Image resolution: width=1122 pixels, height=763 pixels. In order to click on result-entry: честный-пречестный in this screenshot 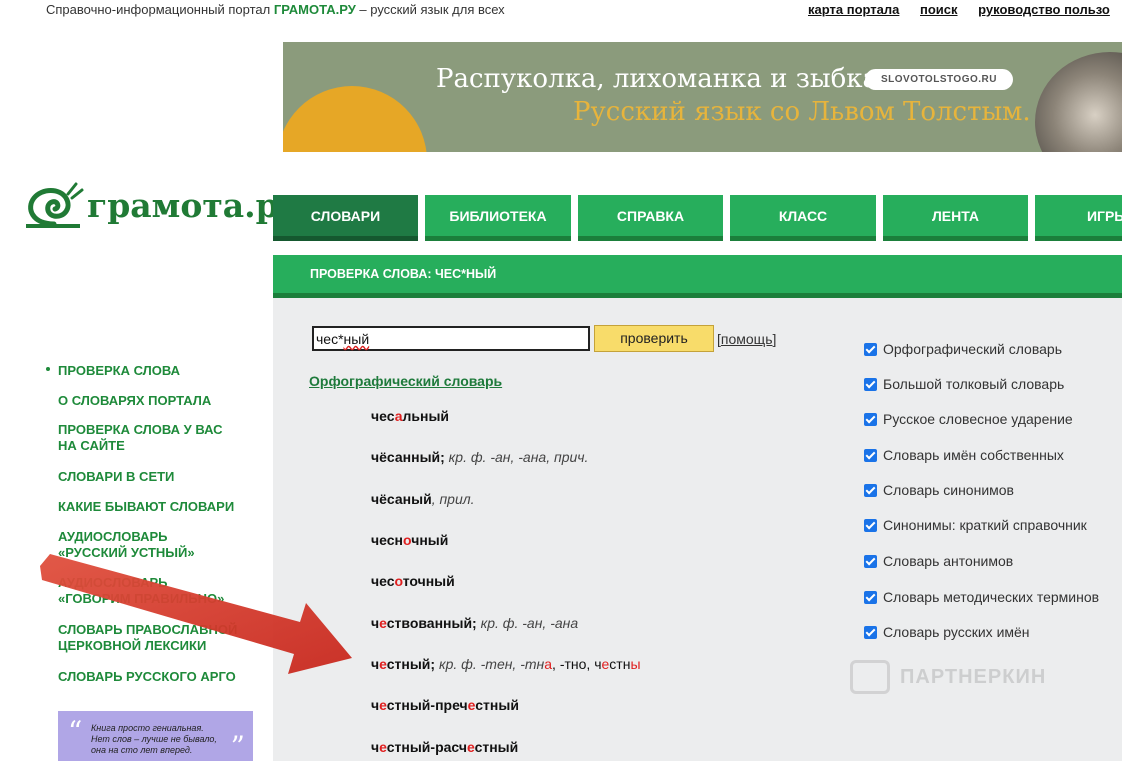, I will do `click(445, 705)`.